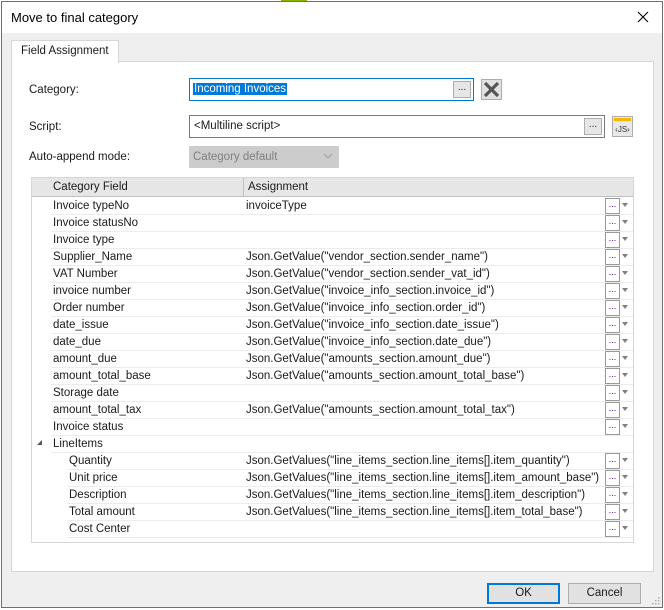  I want to click on clear-category-button, so click(491, 89).